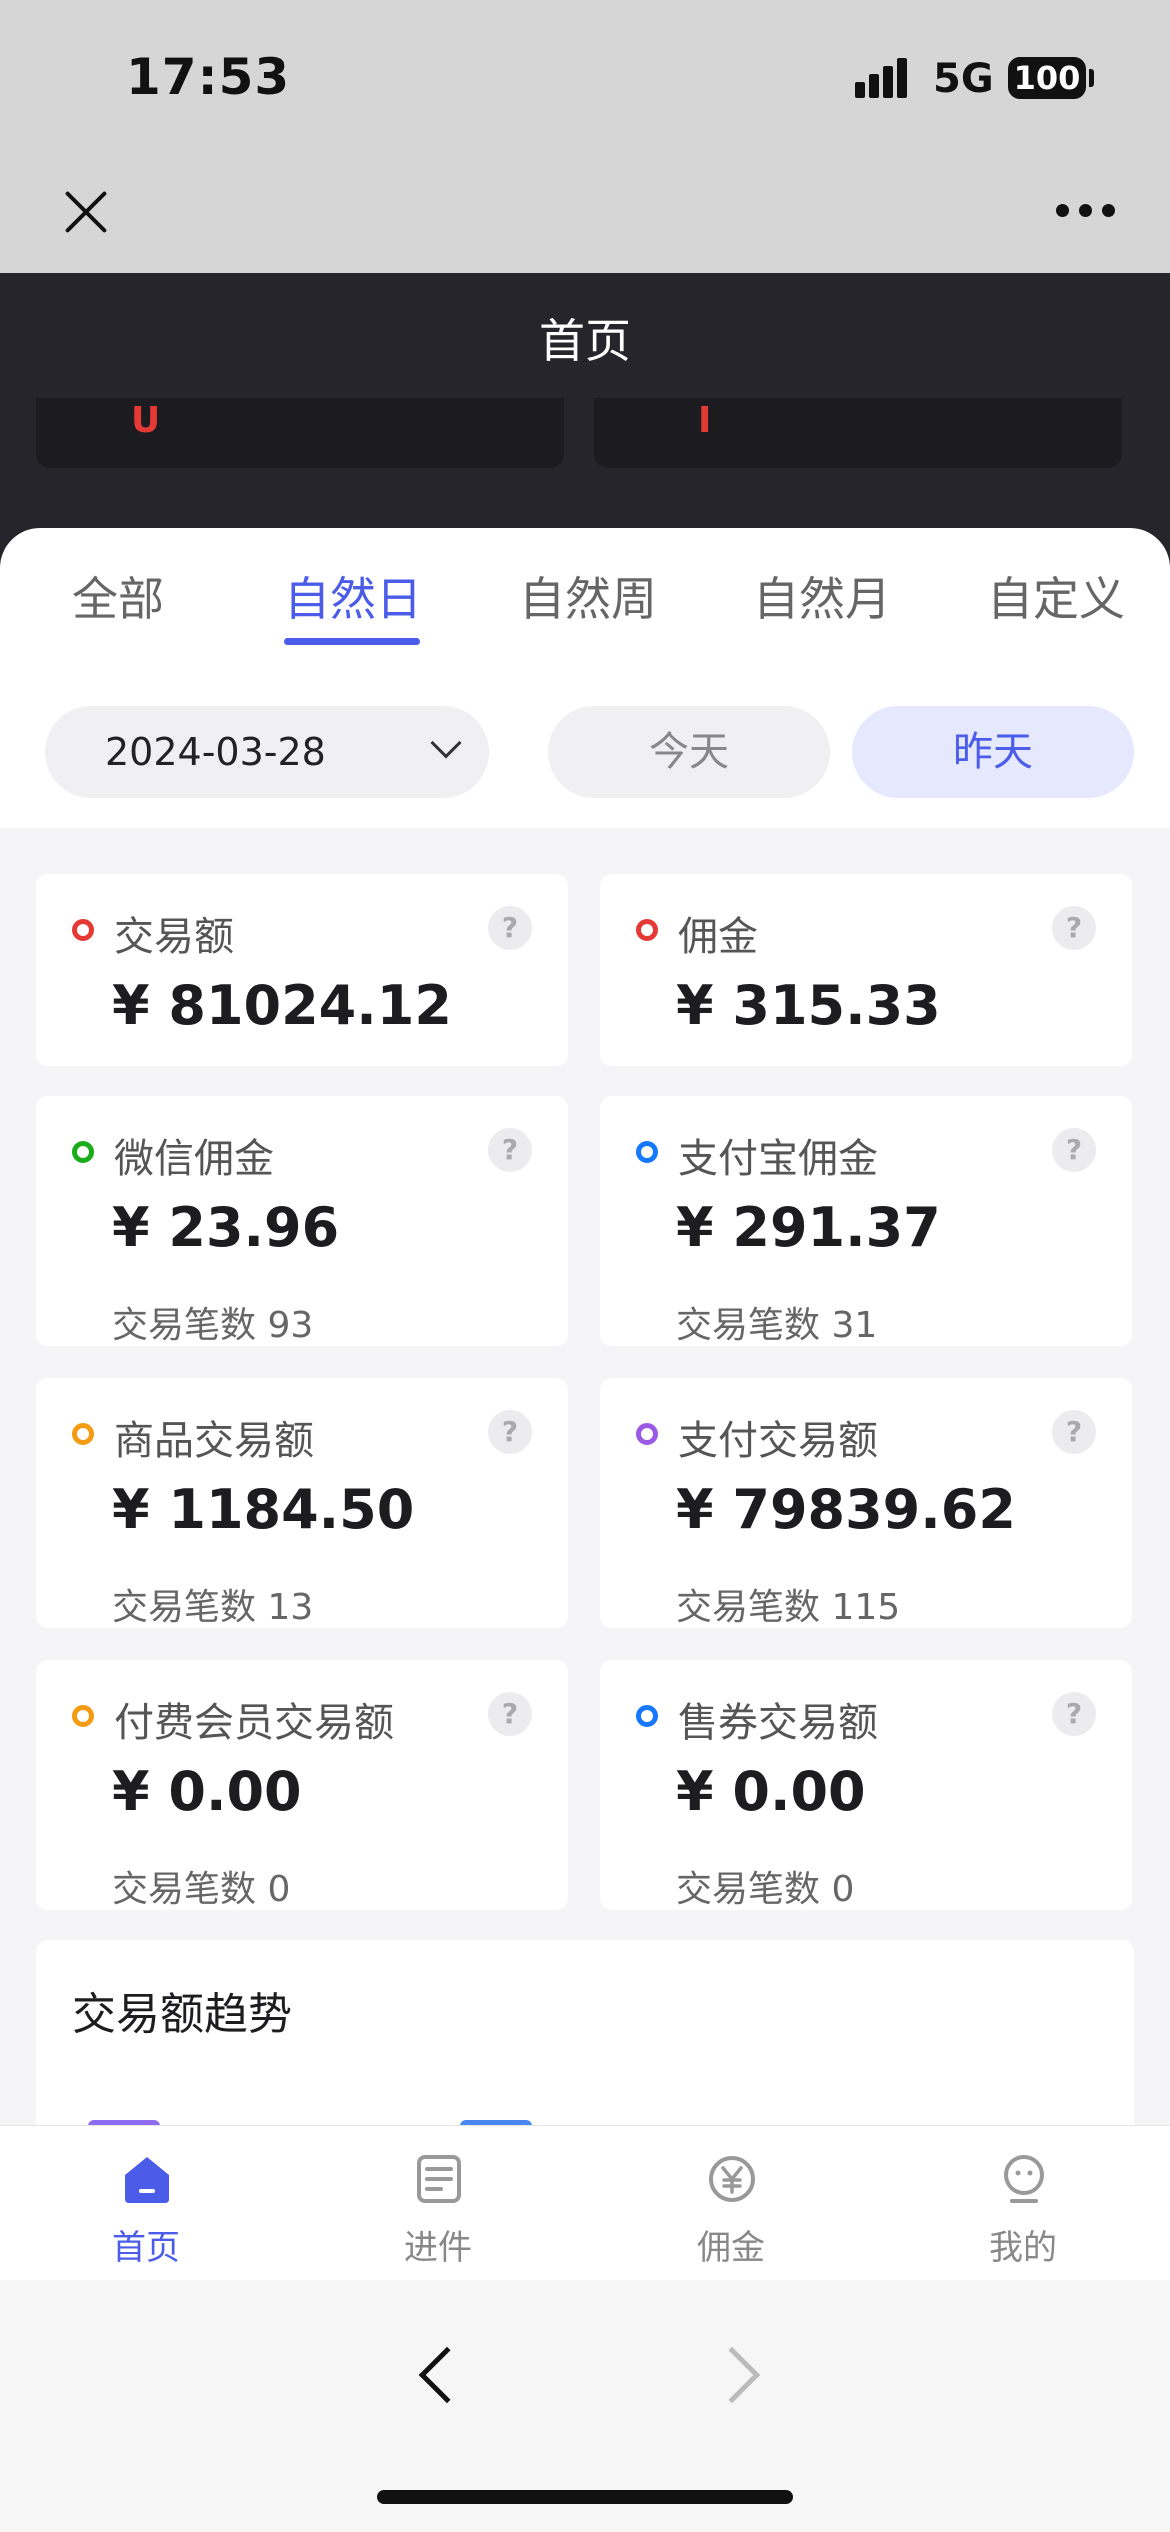  What do you see at coordinates (585, 211) in the screenshot?
I see `webview-nav-bar` at bounding box center [585, 211].